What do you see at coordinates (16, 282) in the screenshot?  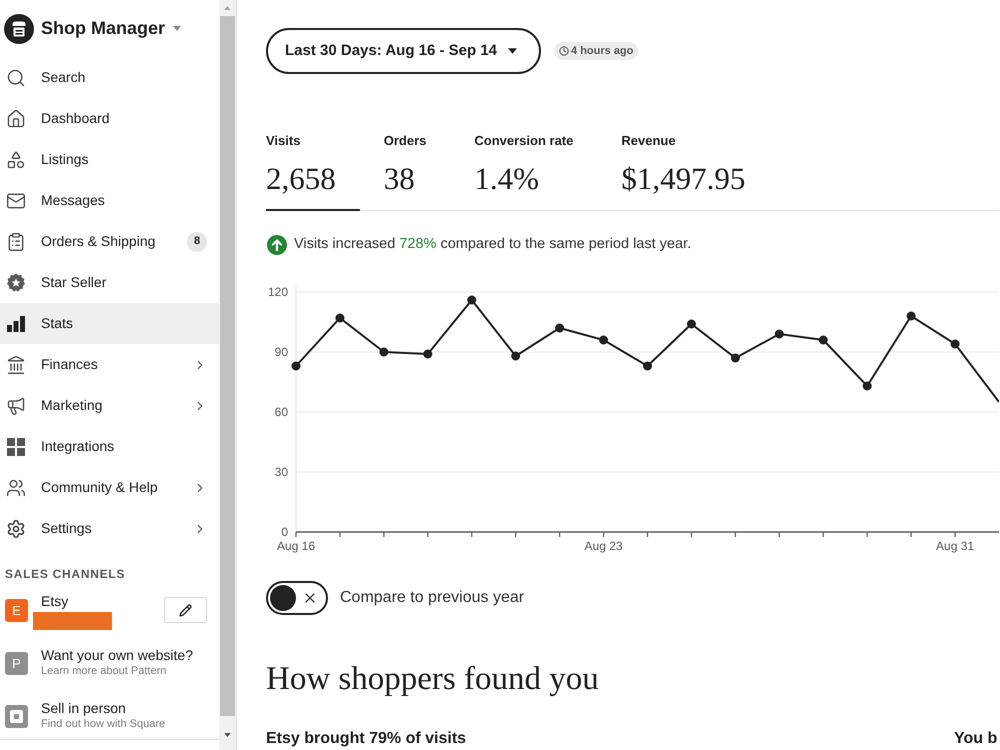 I see `star-badge-icon` at bounding box center [16, 282].